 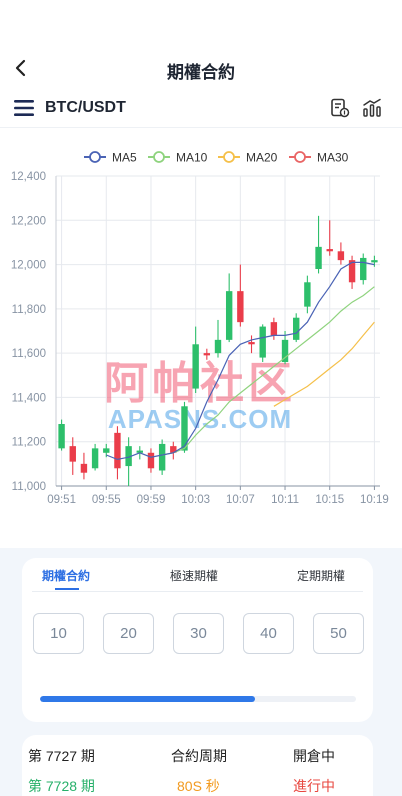 What do you see at coordinates (340, 108) in the screenshot?
I see `calculator-icon` at bounding box center [340, 108].